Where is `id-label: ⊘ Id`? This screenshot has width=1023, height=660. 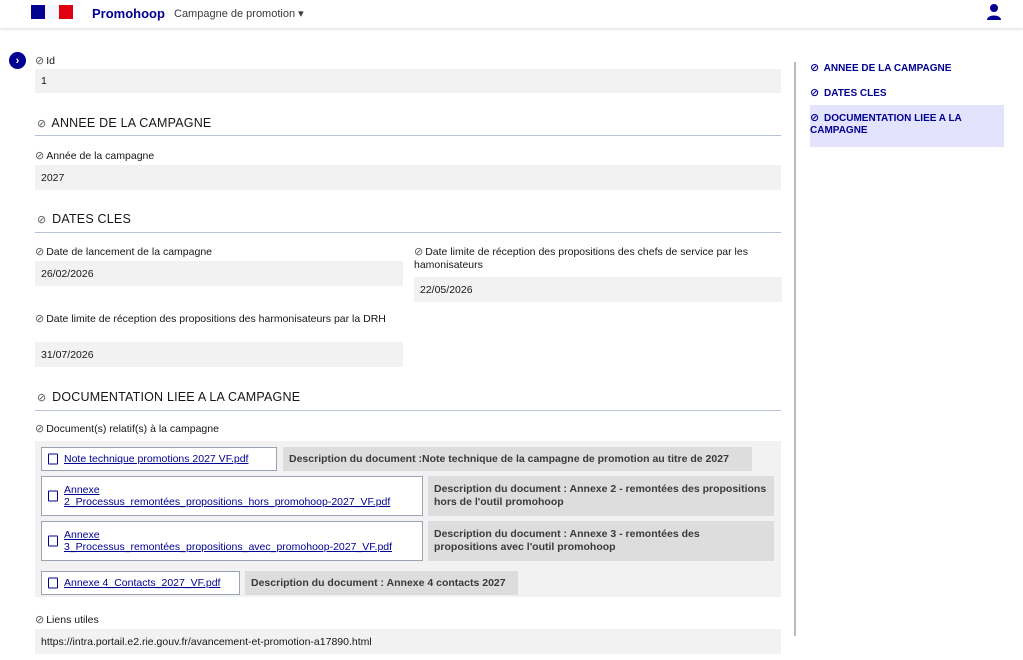
id-label: ⊘ Id is located at coordinates (45, 61).